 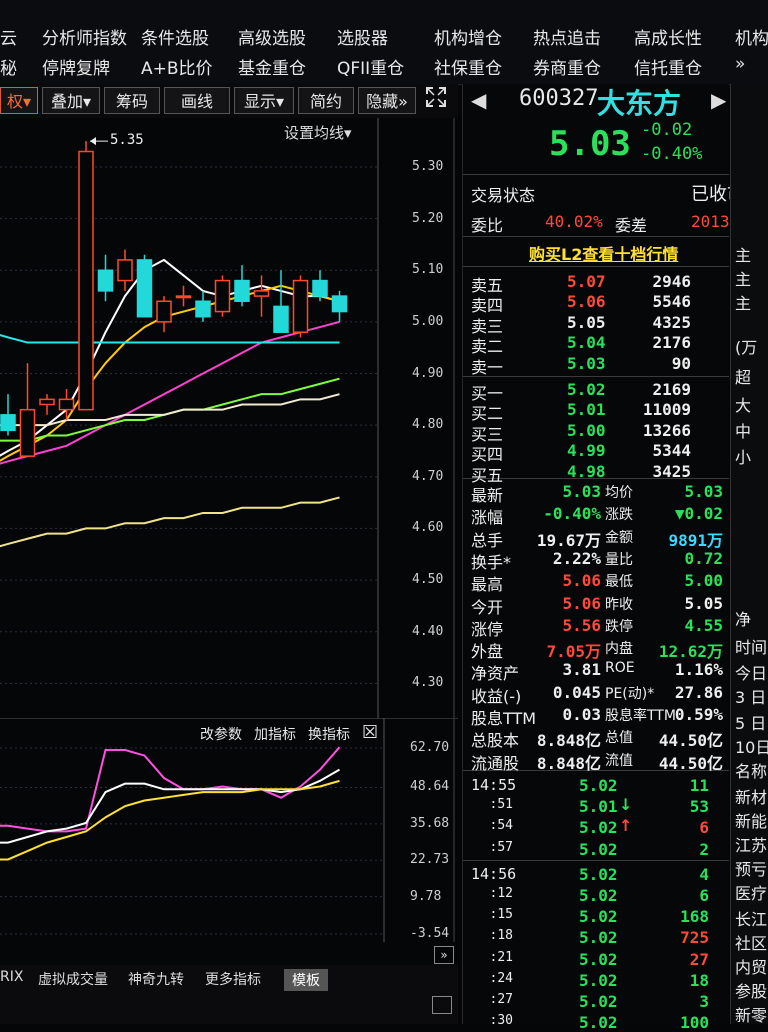 What do you see at coordinates (326, 100) in the screenshot?
I see `toolbar-button: 简约` at bounding box center [326, 100].